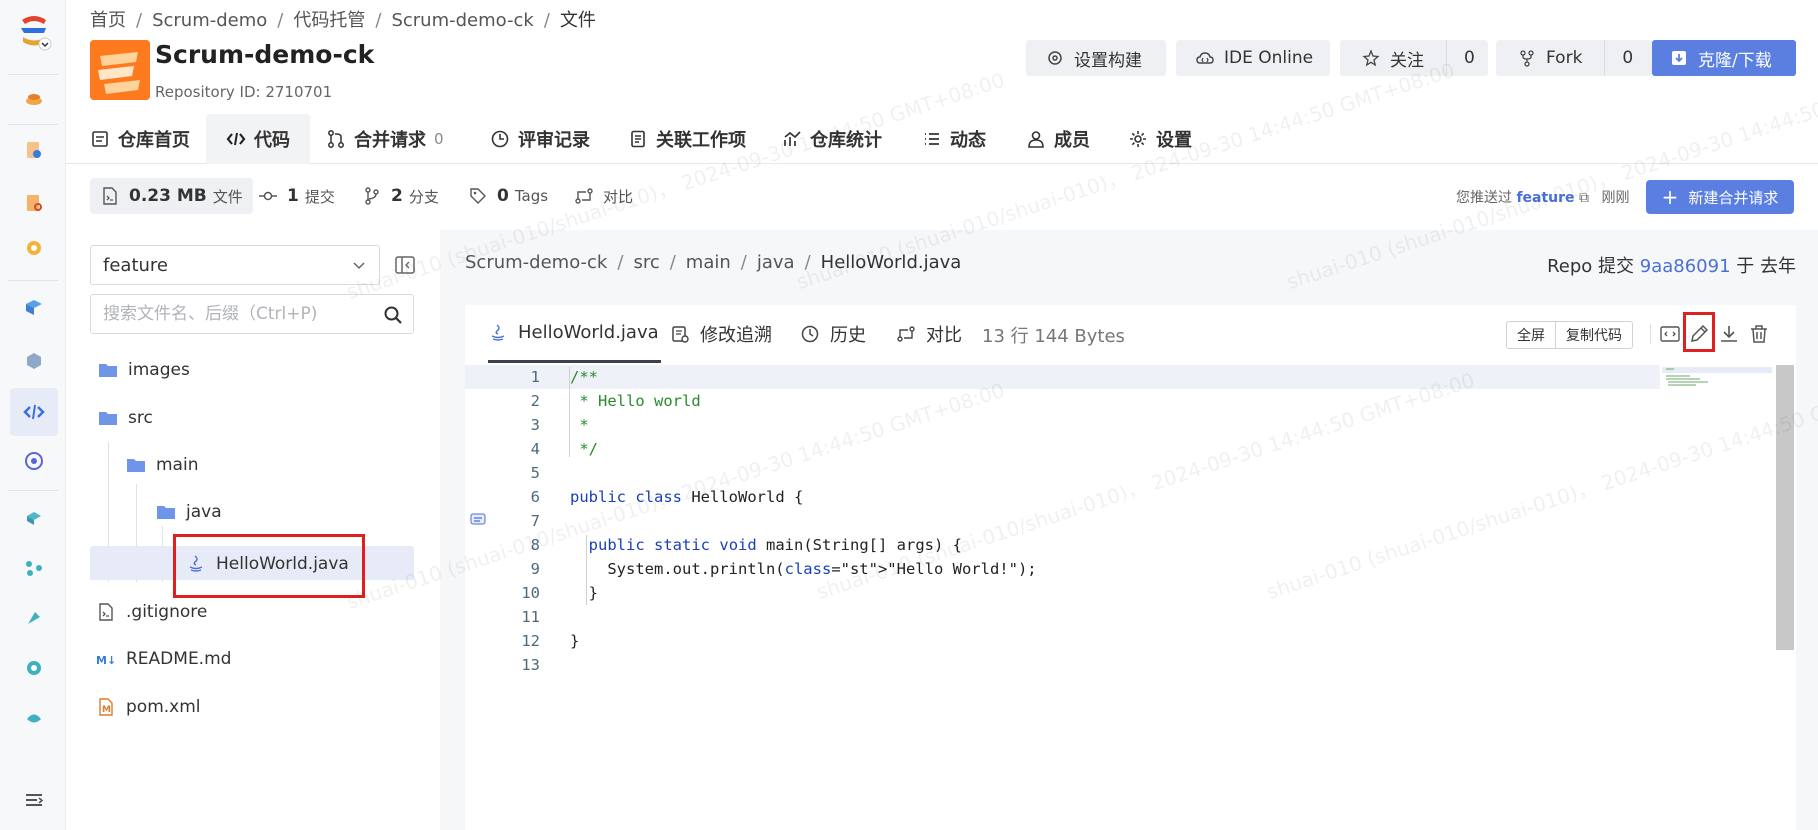  What do you see at coordinates (34, 518) in the screenshot?
I see `rail-build-icon` at bounding box center [34, 518].